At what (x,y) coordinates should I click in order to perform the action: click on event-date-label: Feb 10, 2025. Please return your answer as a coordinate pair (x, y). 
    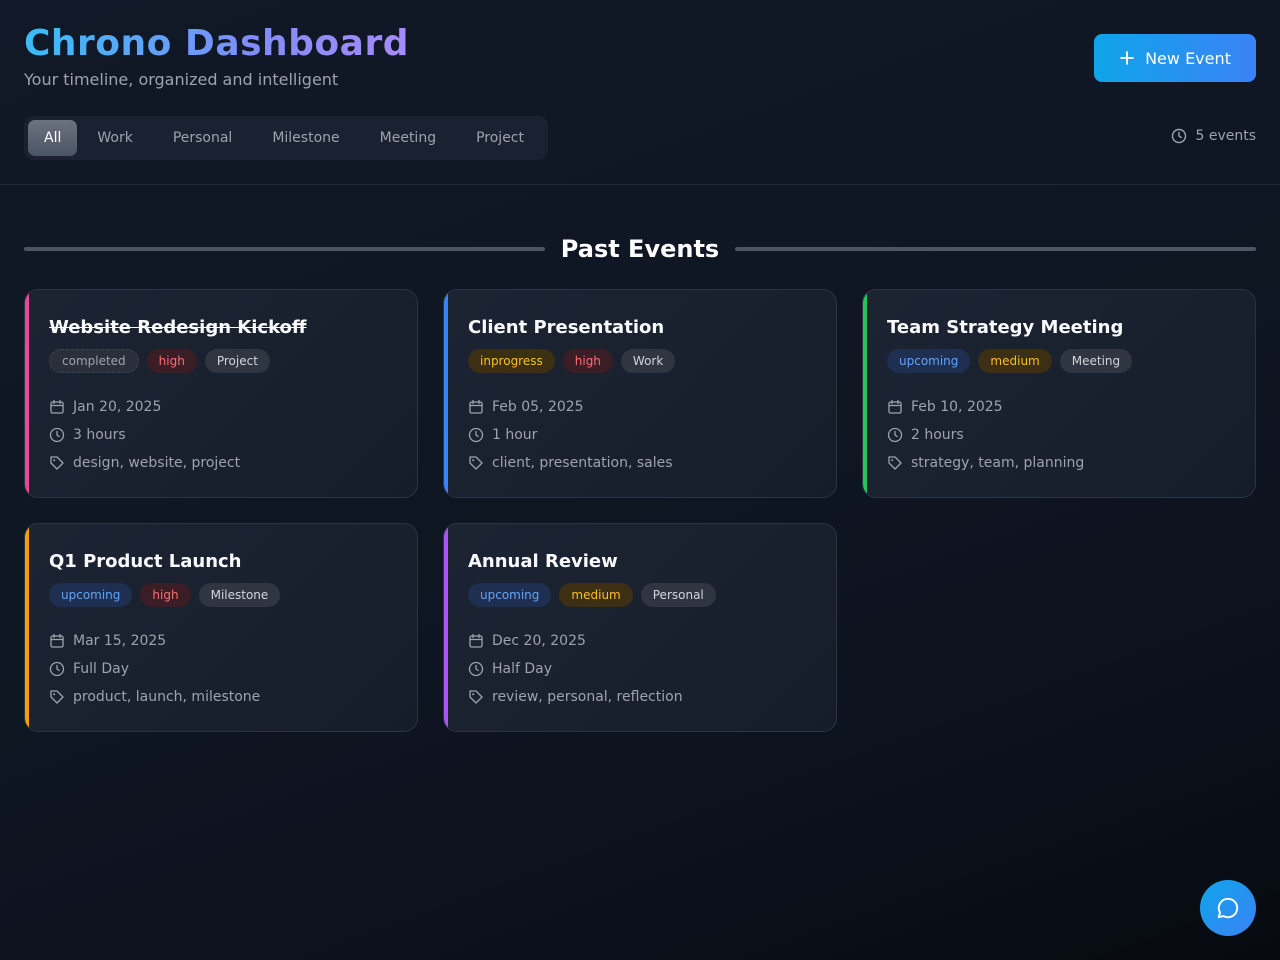
    Looking at the image, I should click on (957, 407).